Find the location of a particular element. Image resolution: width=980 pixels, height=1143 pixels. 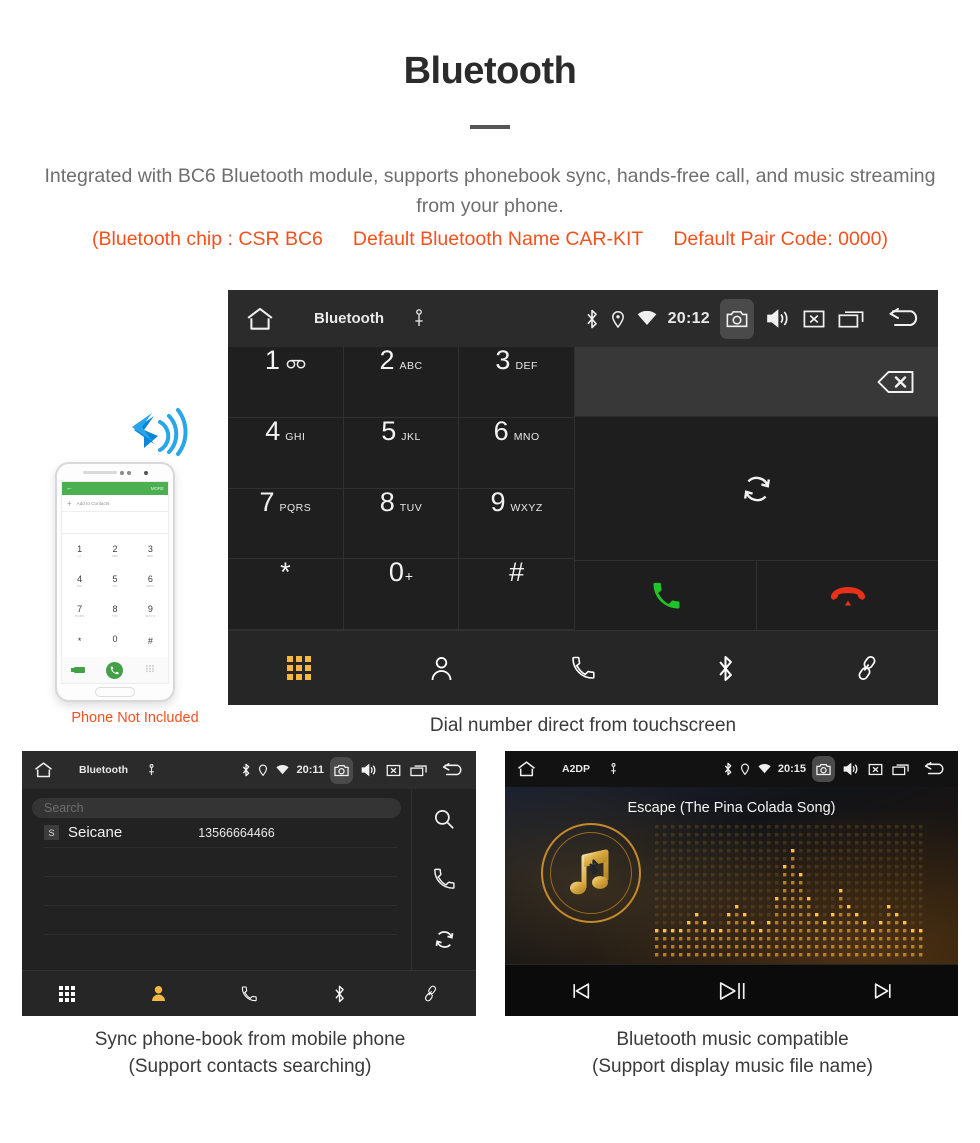

phone-key-7: 7 PQRS is located at coordinates (79, 612).